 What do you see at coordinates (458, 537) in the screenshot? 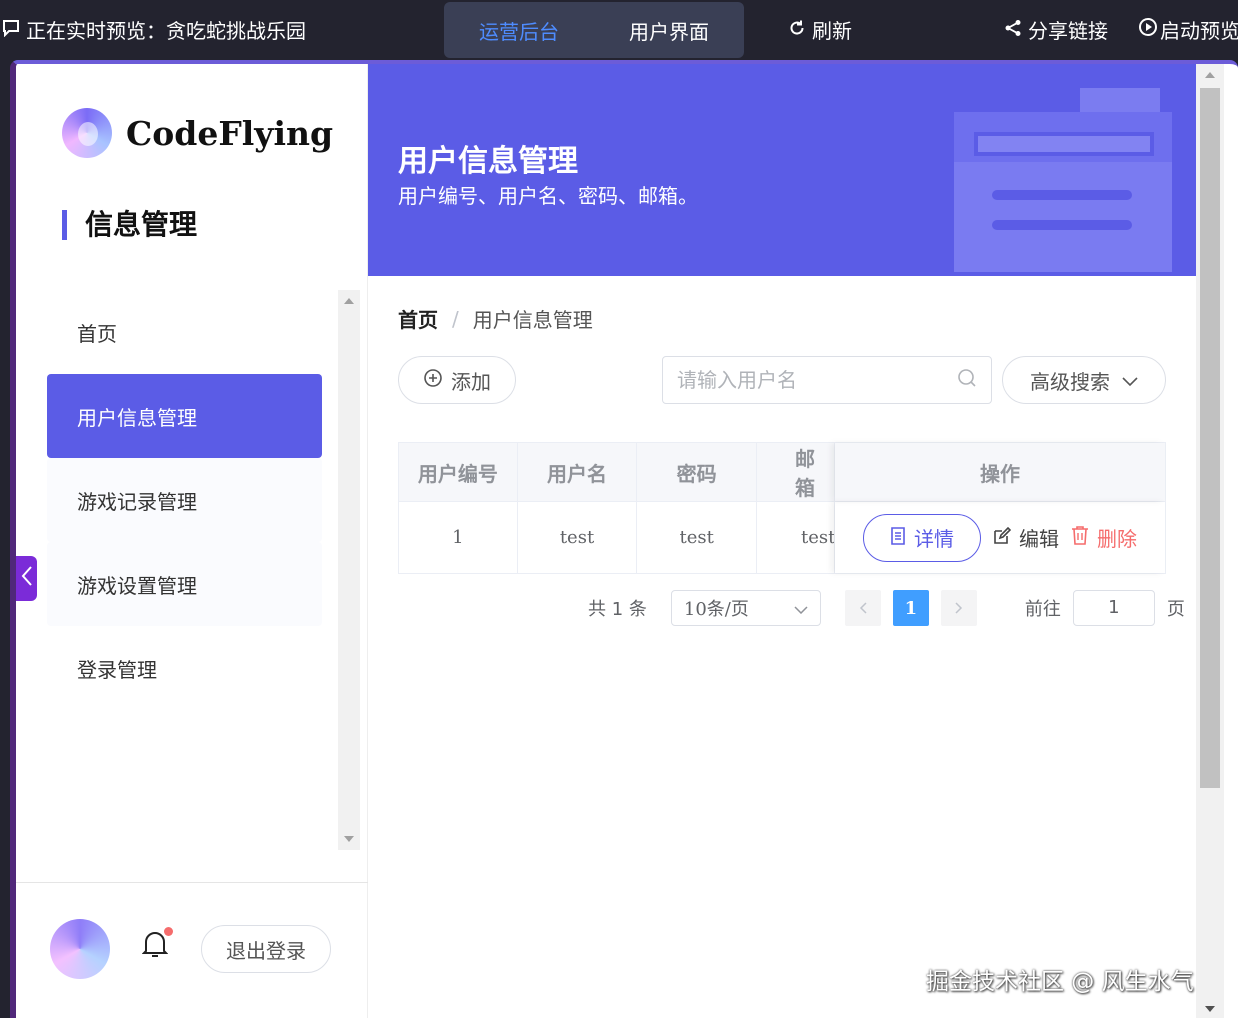
I see `cell-id: 1` at bounding box center [458, 537].